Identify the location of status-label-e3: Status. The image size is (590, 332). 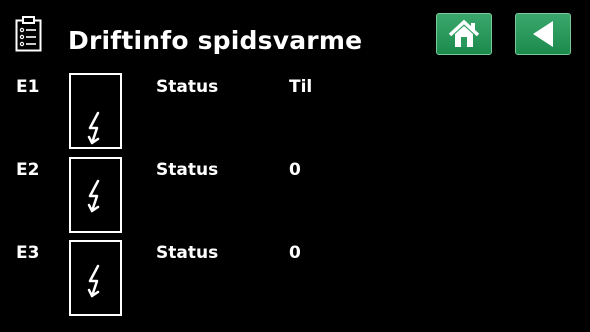
(187, 253).